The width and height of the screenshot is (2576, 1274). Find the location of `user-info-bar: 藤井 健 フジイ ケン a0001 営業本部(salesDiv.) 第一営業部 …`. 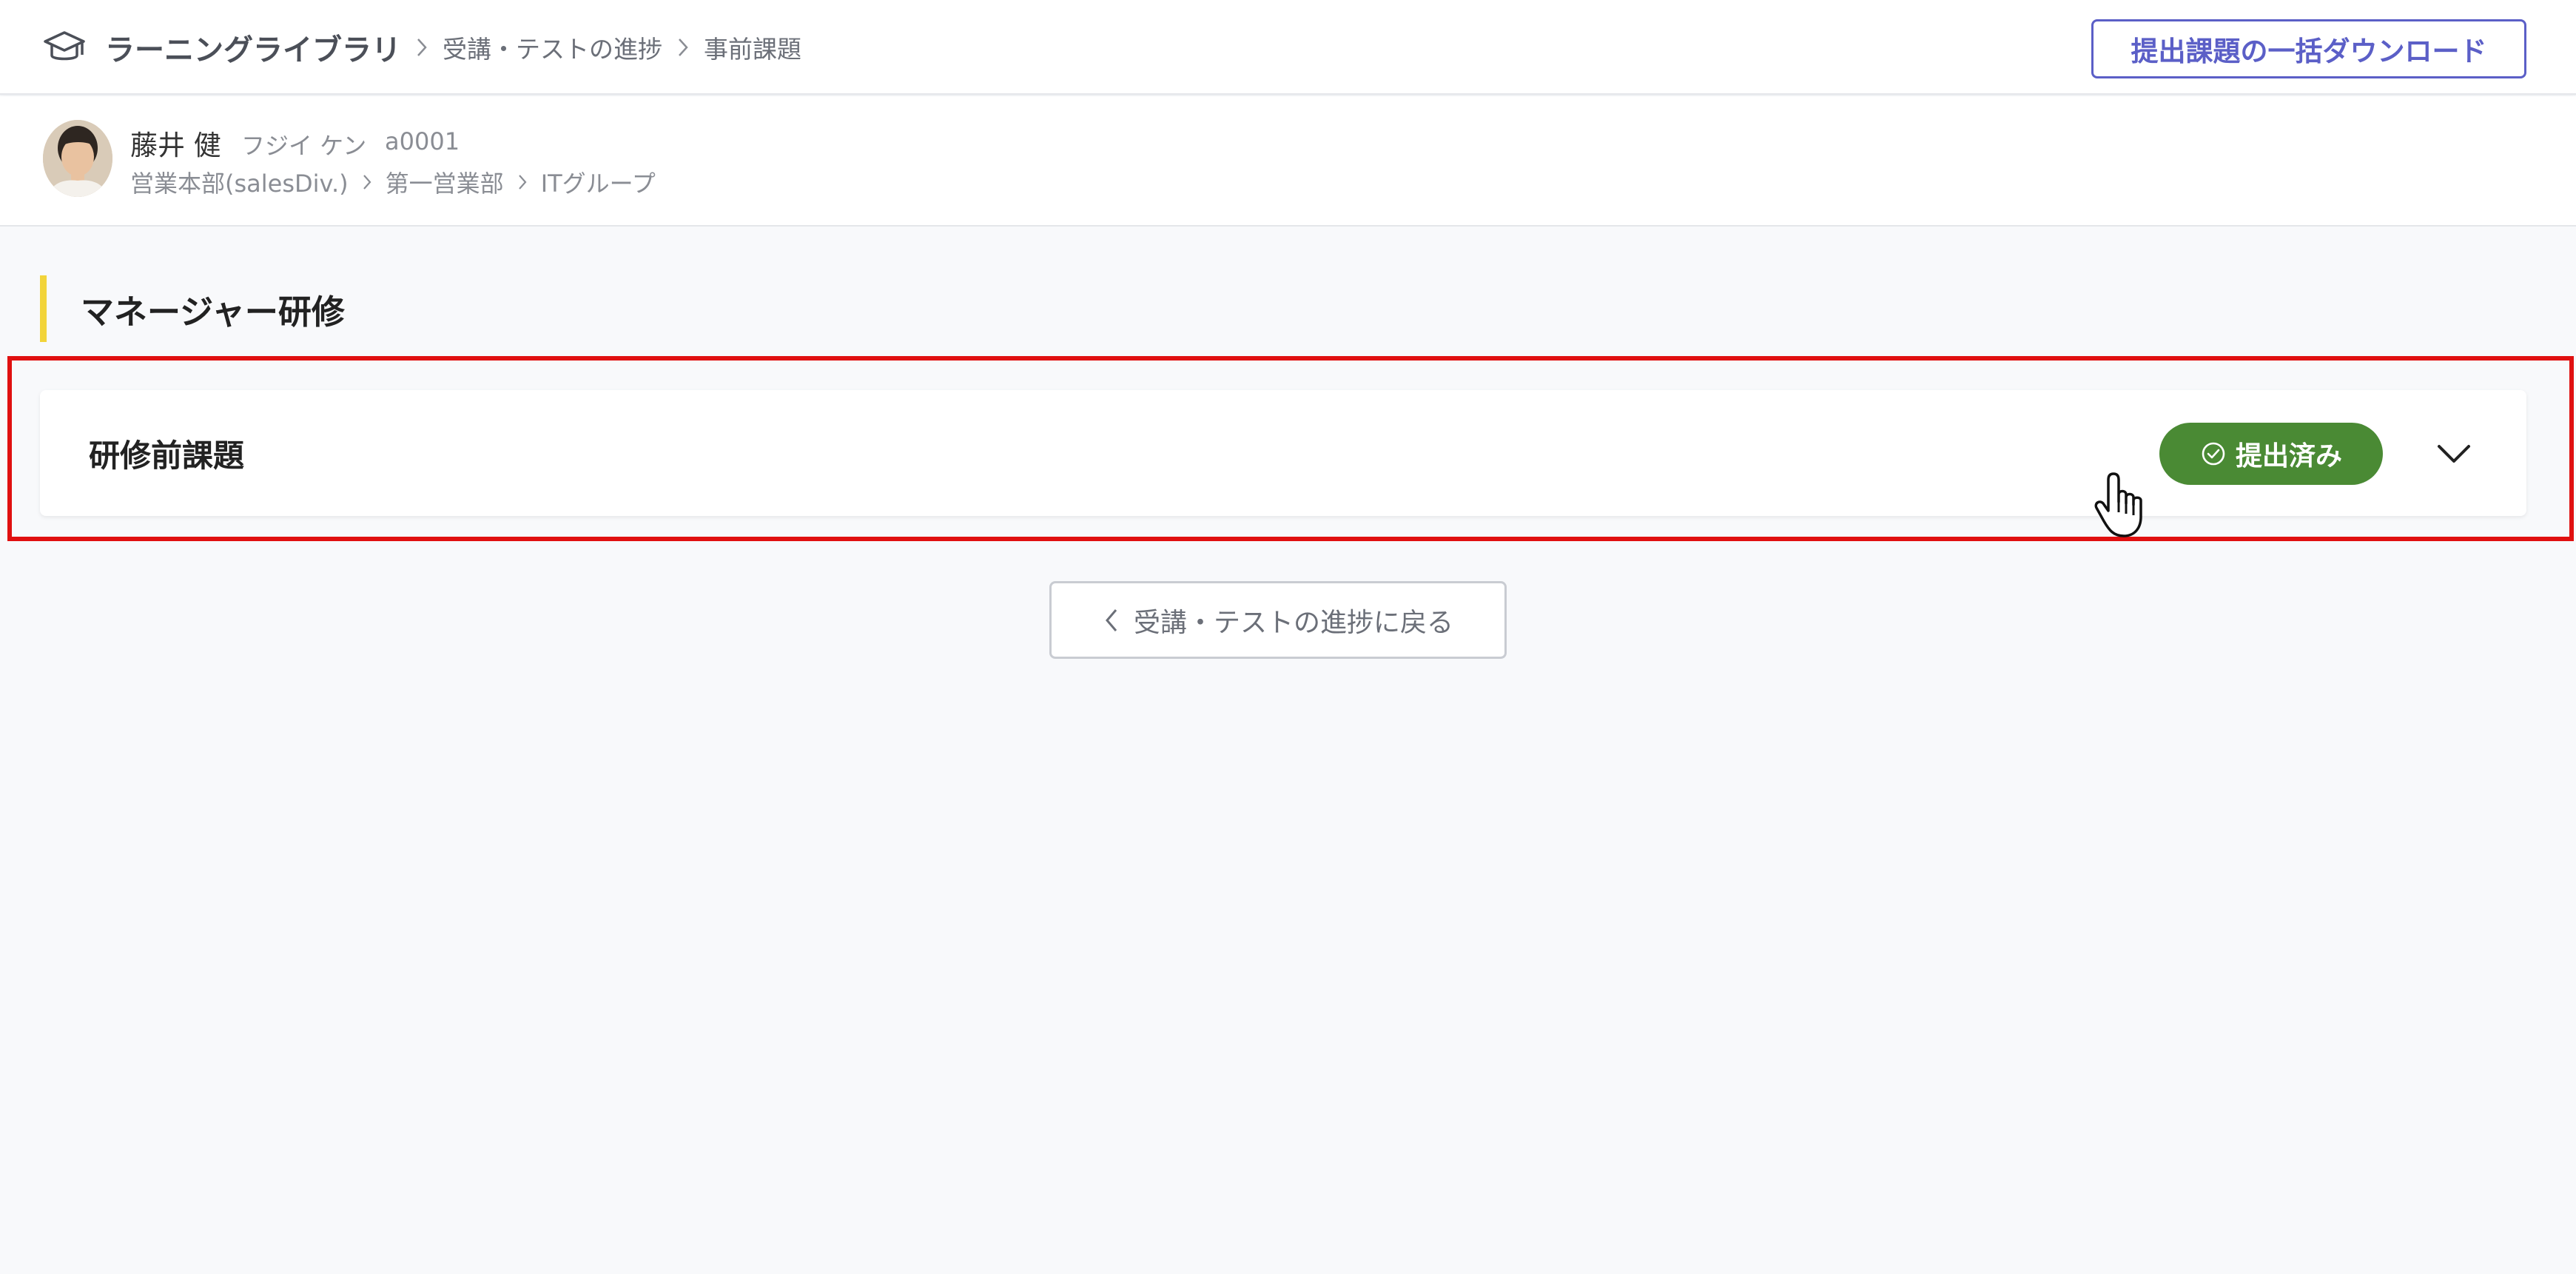

user-info-bar: 藤井 健 フジイ ケン a0001 営業本部(salesDiv.) 第一営業部 … is located at coordinates (1288, 161).